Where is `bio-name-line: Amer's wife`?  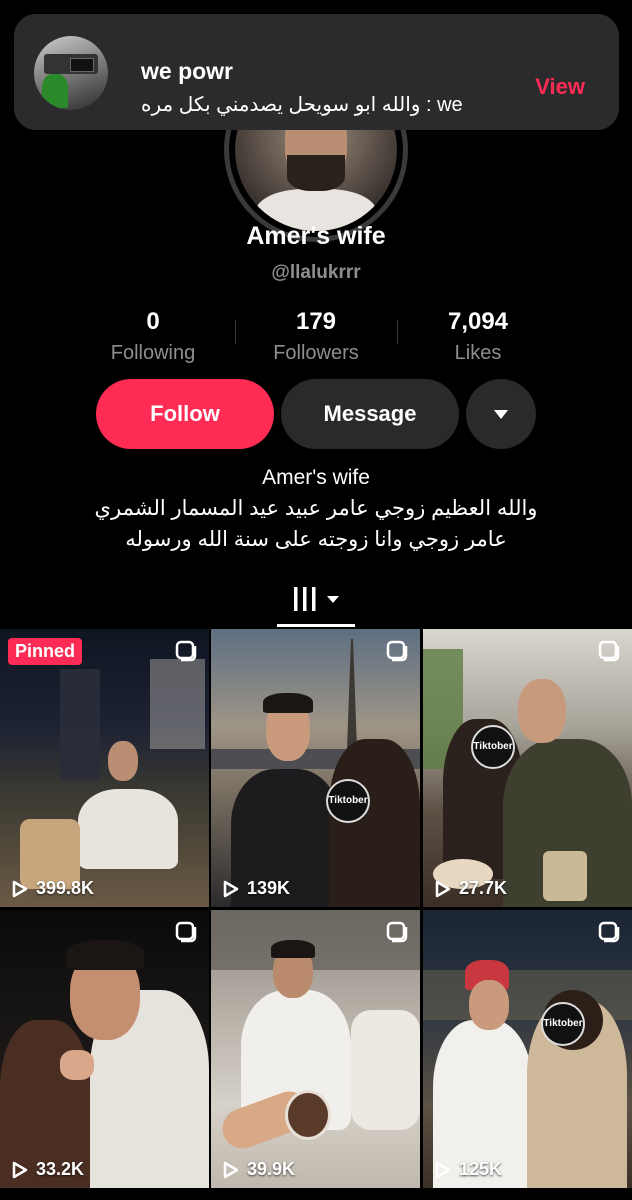
bio-name-line: Amer's wife is located at coordinates (316, 477).